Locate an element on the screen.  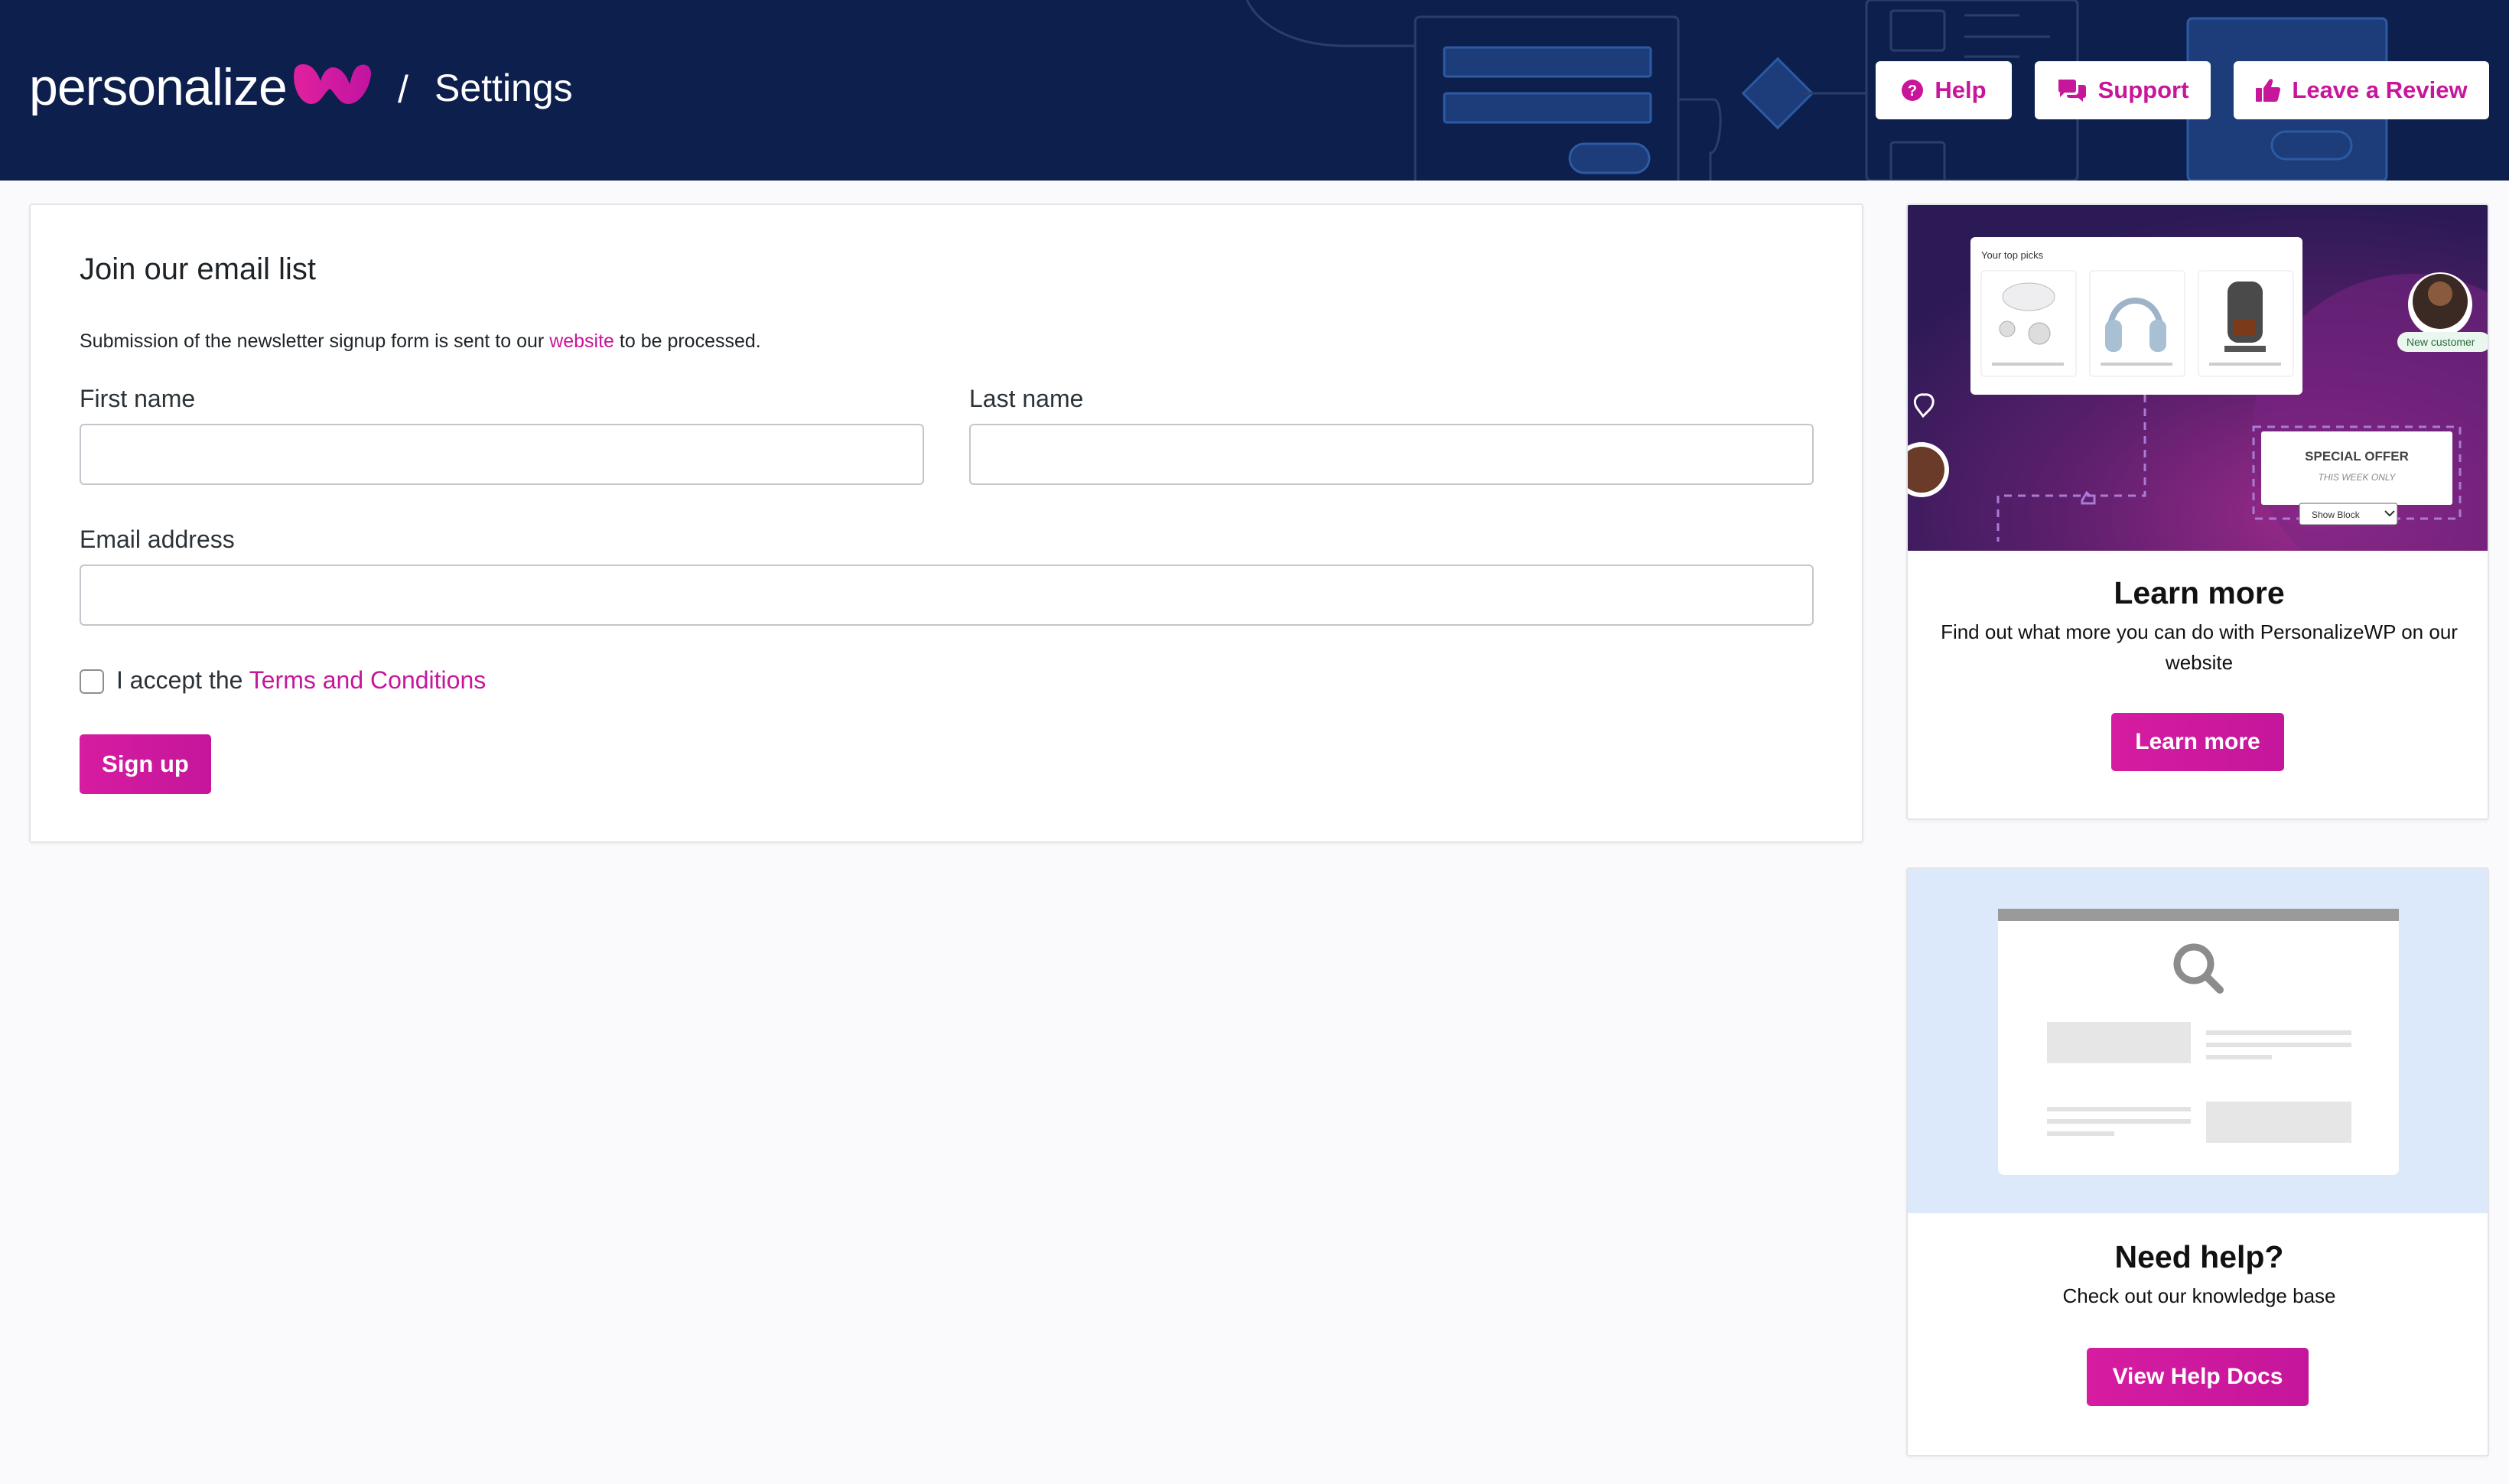
leave-review-button-label: Leave a Review is located at coordinates (2380, 89).